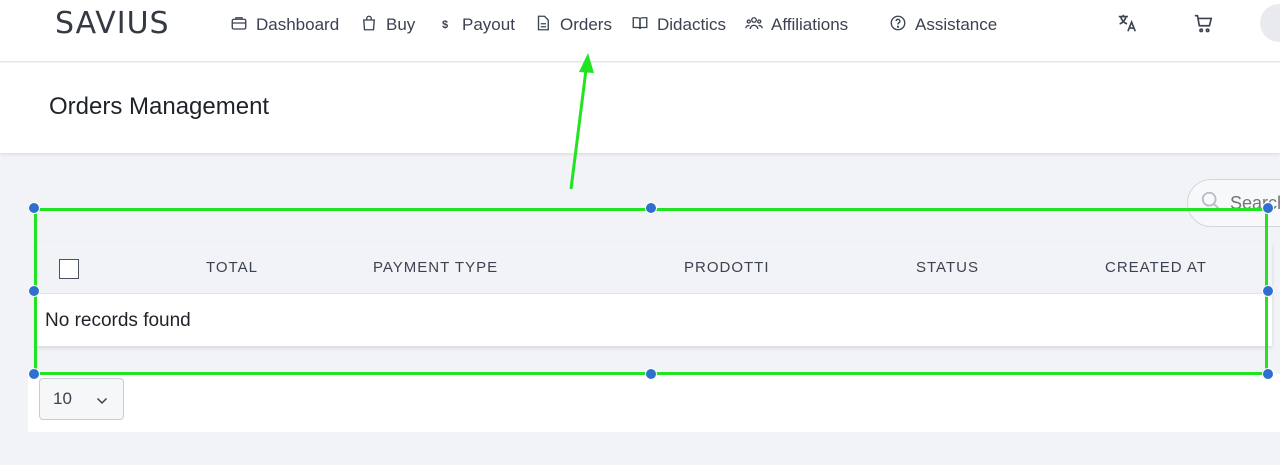 The height and width of the screenshot is (465, 1280). What do you see at coordinates (102, 400) in the screenshot?
I see `chevron-down-icon` at bounding box center [102, 400].